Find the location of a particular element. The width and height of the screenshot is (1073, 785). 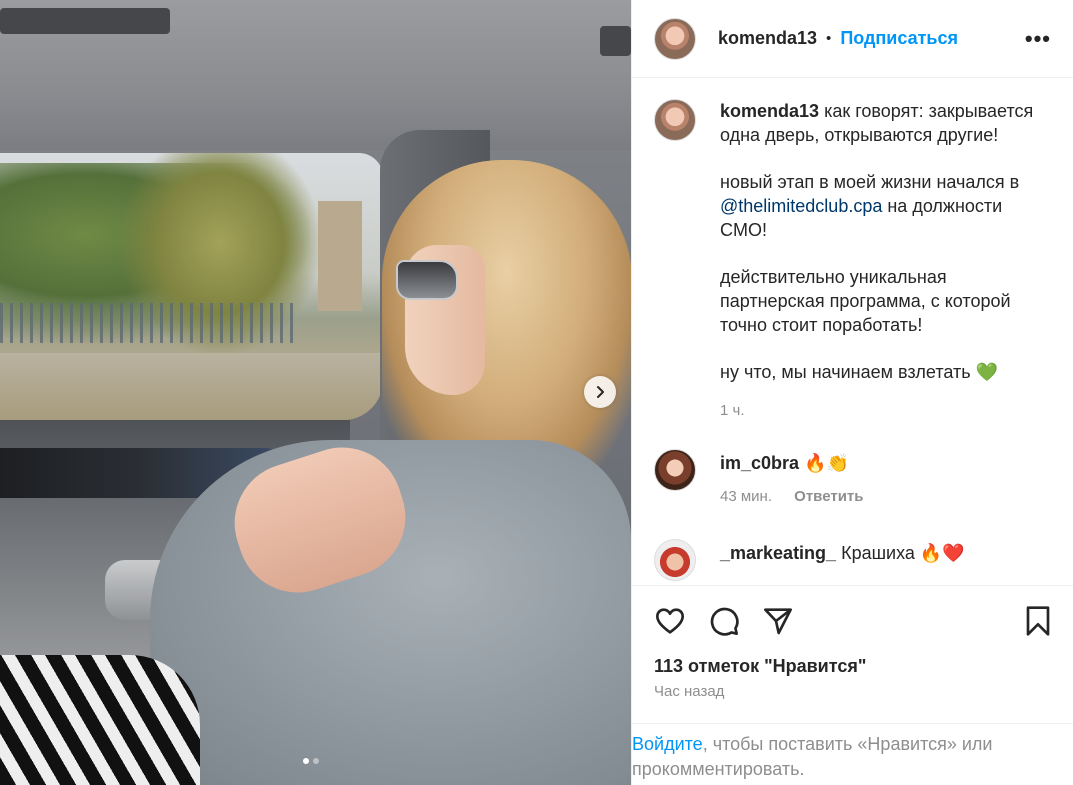

caption-text: ну что, мы начинаем взлетать 💚 is located at coordinates (859, 372).